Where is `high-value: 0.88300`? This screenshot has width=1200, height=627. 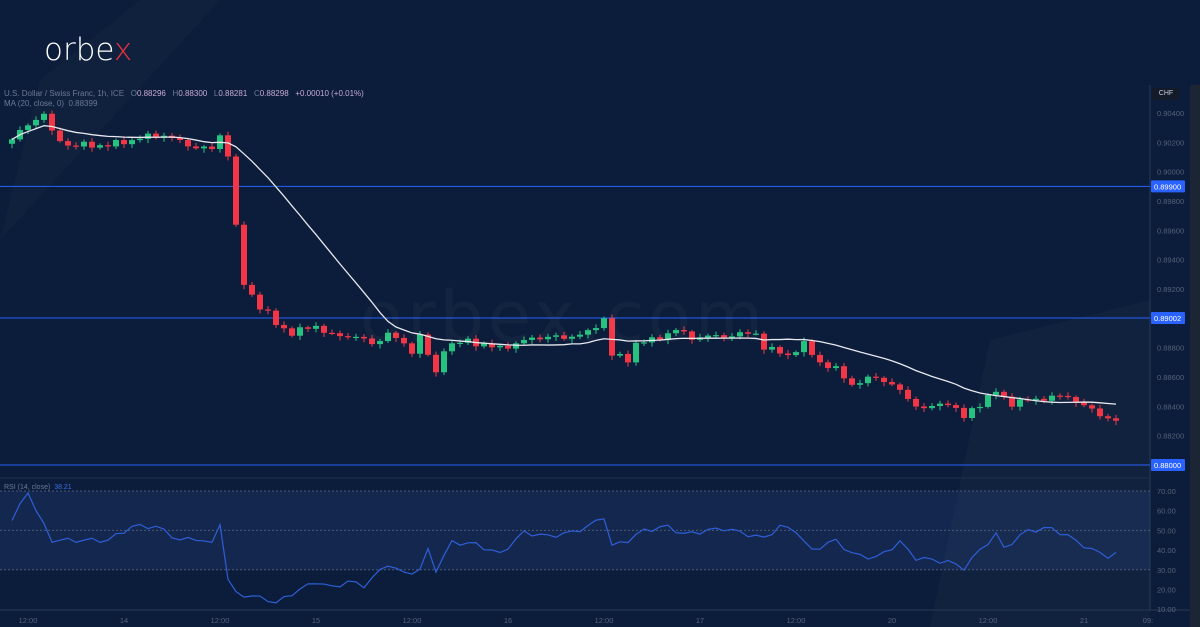
high-value: 0.88300 is located at coordinates (193, 93).